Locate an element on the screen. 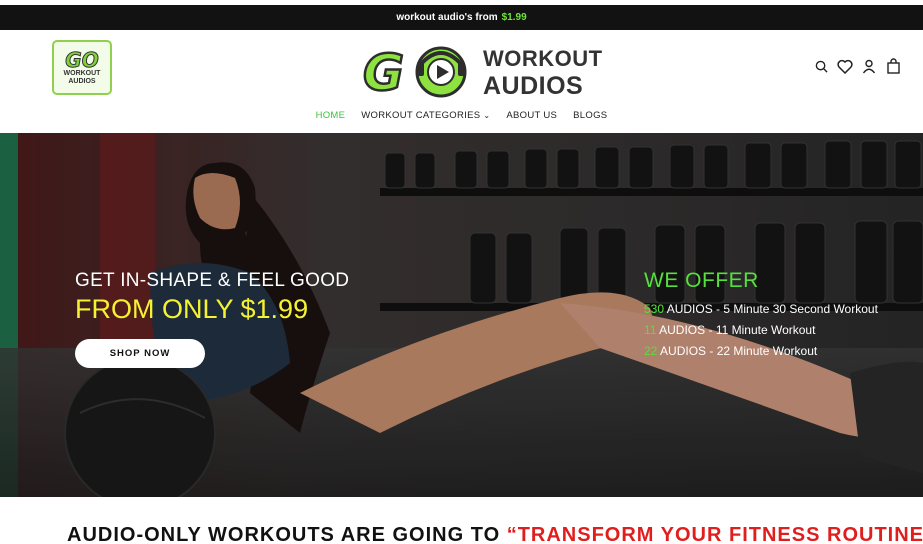 The image size is (923, 544). nav-workout-categories-label: WORKOUT CATEGORIES is located at coordinates (421, 115).